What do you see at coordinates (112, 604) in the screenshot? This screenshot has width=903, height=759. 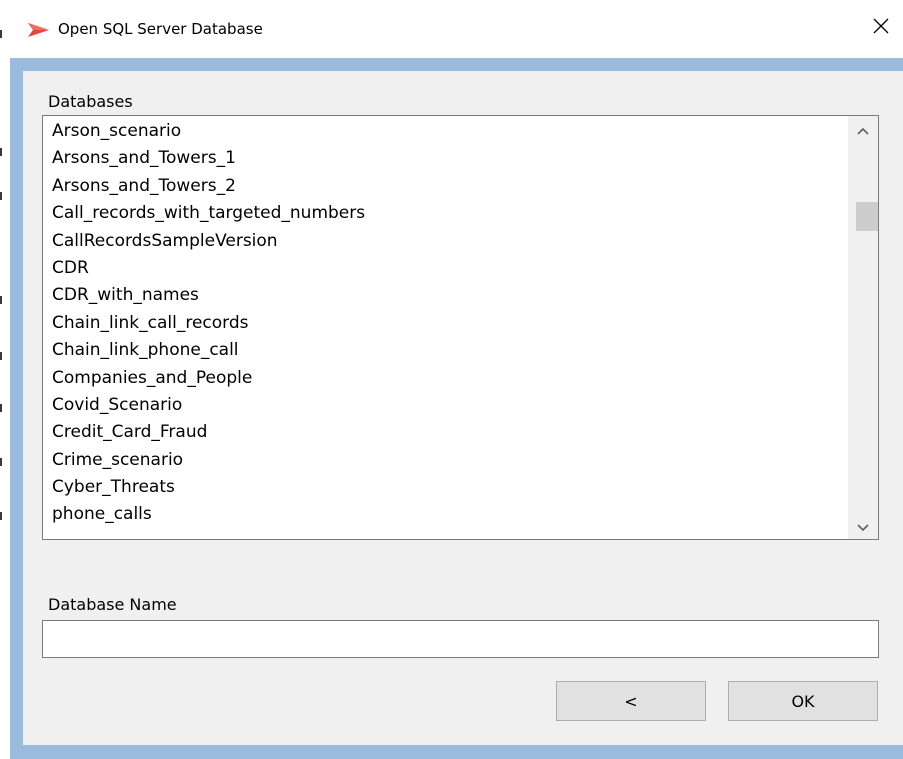 I see `database-name-label: Database Name` at bounding box center [112, 604].